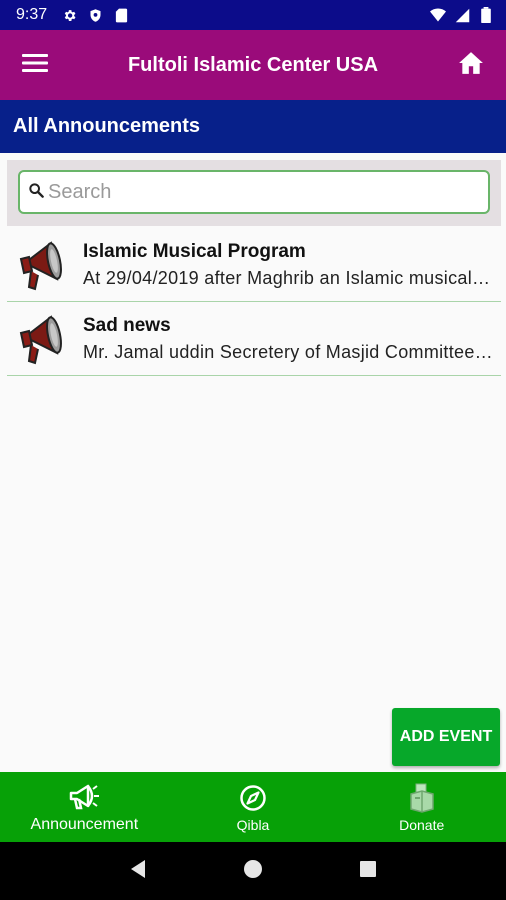  I want to click on status-time: 9:37, so click(32, 14).